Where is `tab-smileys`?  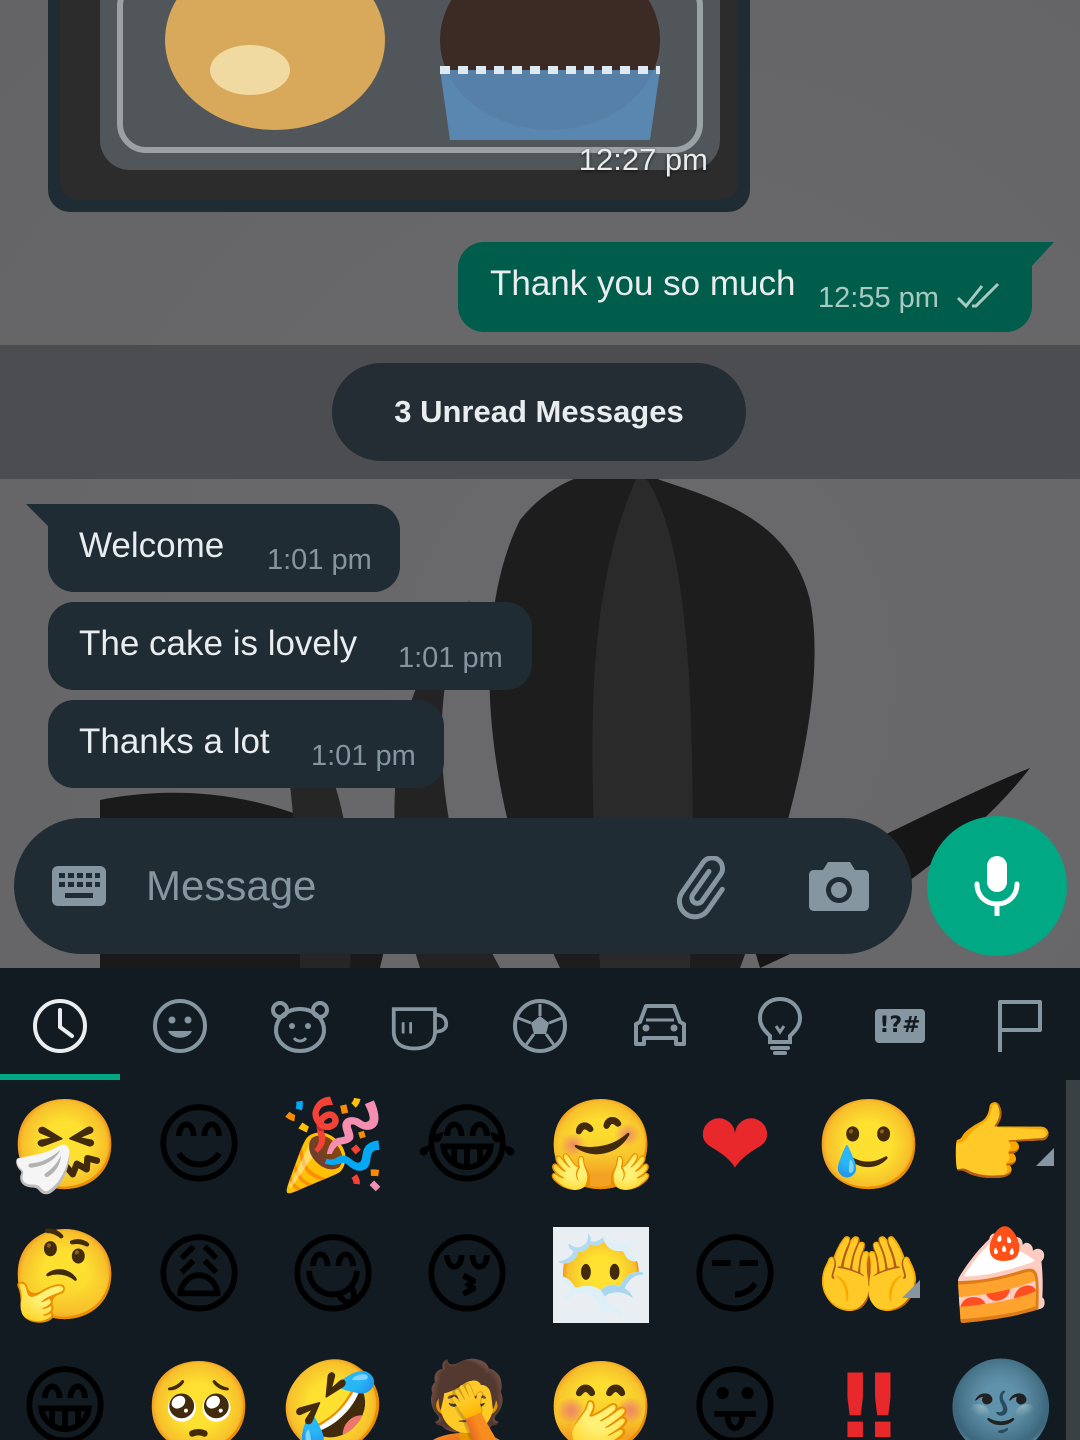 tab-smileys is located at coordinates (180, 1026).